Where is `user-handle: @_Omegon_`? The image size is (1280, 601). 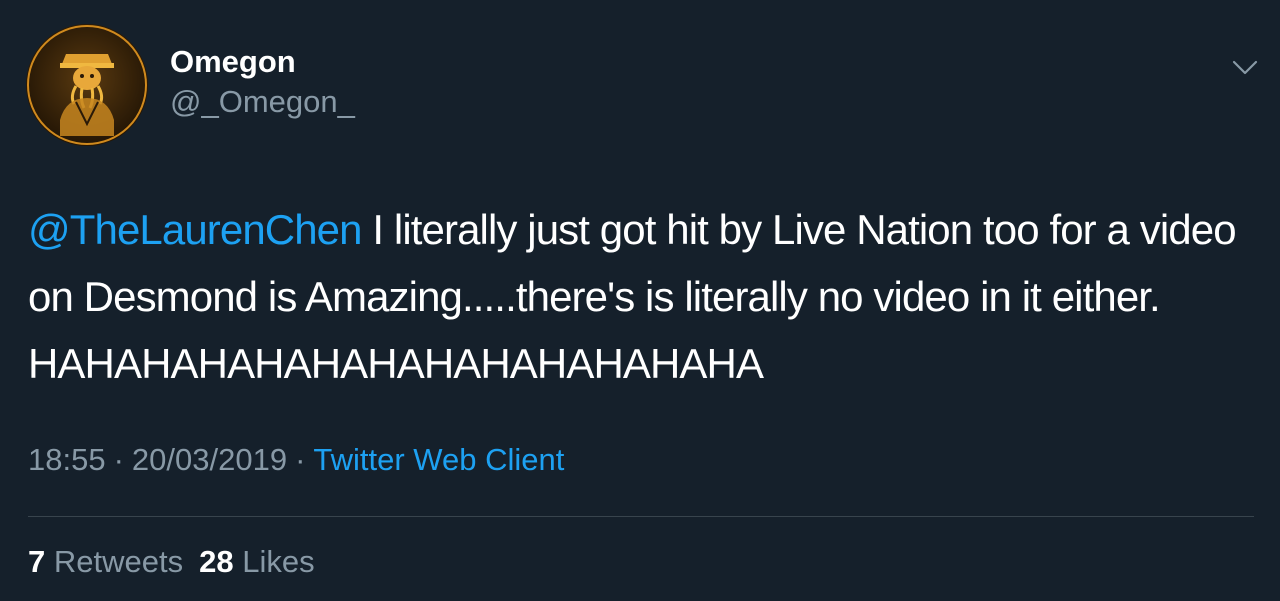
user-handle: @_Omegon_ is located at coordinates (262, 102).